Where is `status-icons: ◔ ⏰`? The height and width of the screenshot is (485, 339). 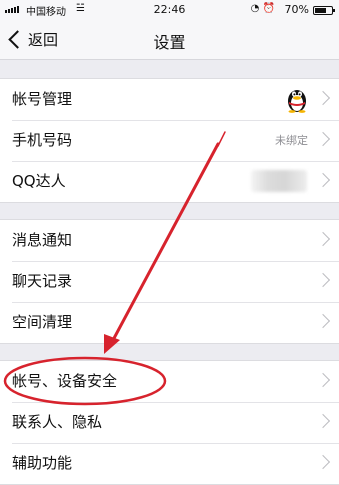
status-icons: ◔ ⏰ is located at coordinates (262, 8).